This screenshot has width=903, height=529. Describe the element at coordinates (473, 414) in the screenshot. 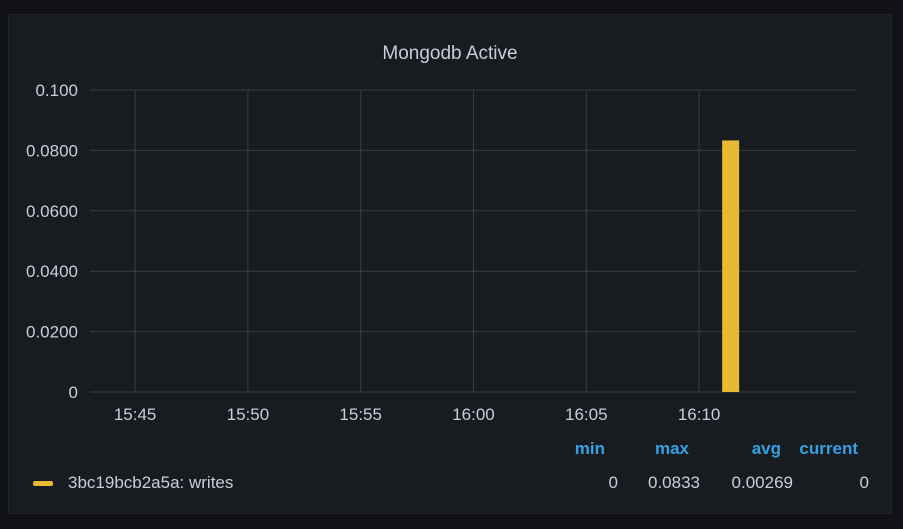

I see `x-tick-label: 16:00` at that location.